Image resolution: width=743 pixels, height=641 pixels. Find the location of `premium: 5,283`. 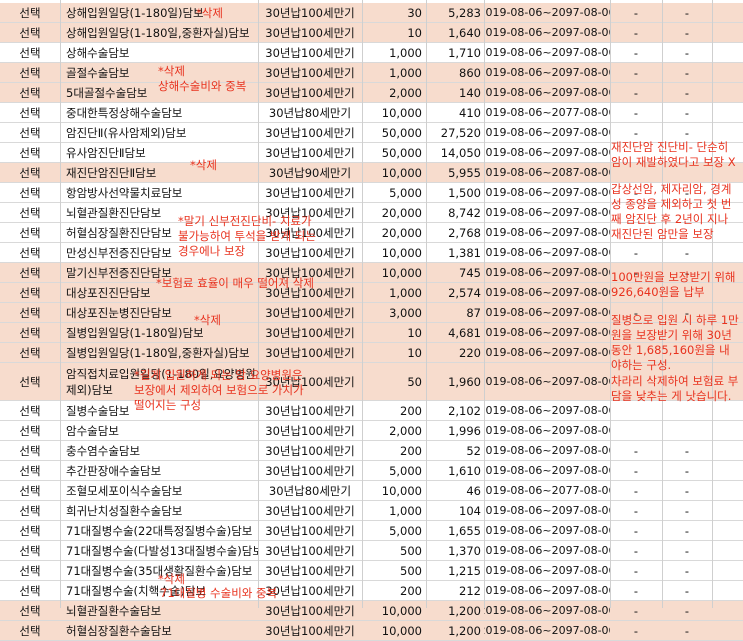

premium: 5,283 is located at coordinates (464, 12).